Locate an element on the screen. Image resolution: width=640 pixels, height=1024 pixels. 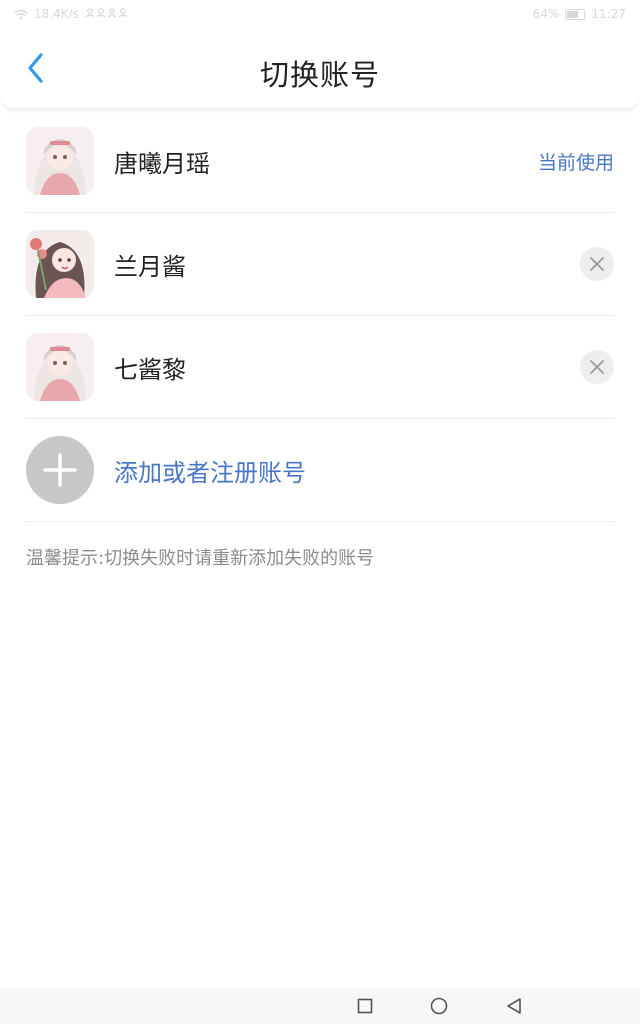
add-account-circle is located at coordinates (60, 470).